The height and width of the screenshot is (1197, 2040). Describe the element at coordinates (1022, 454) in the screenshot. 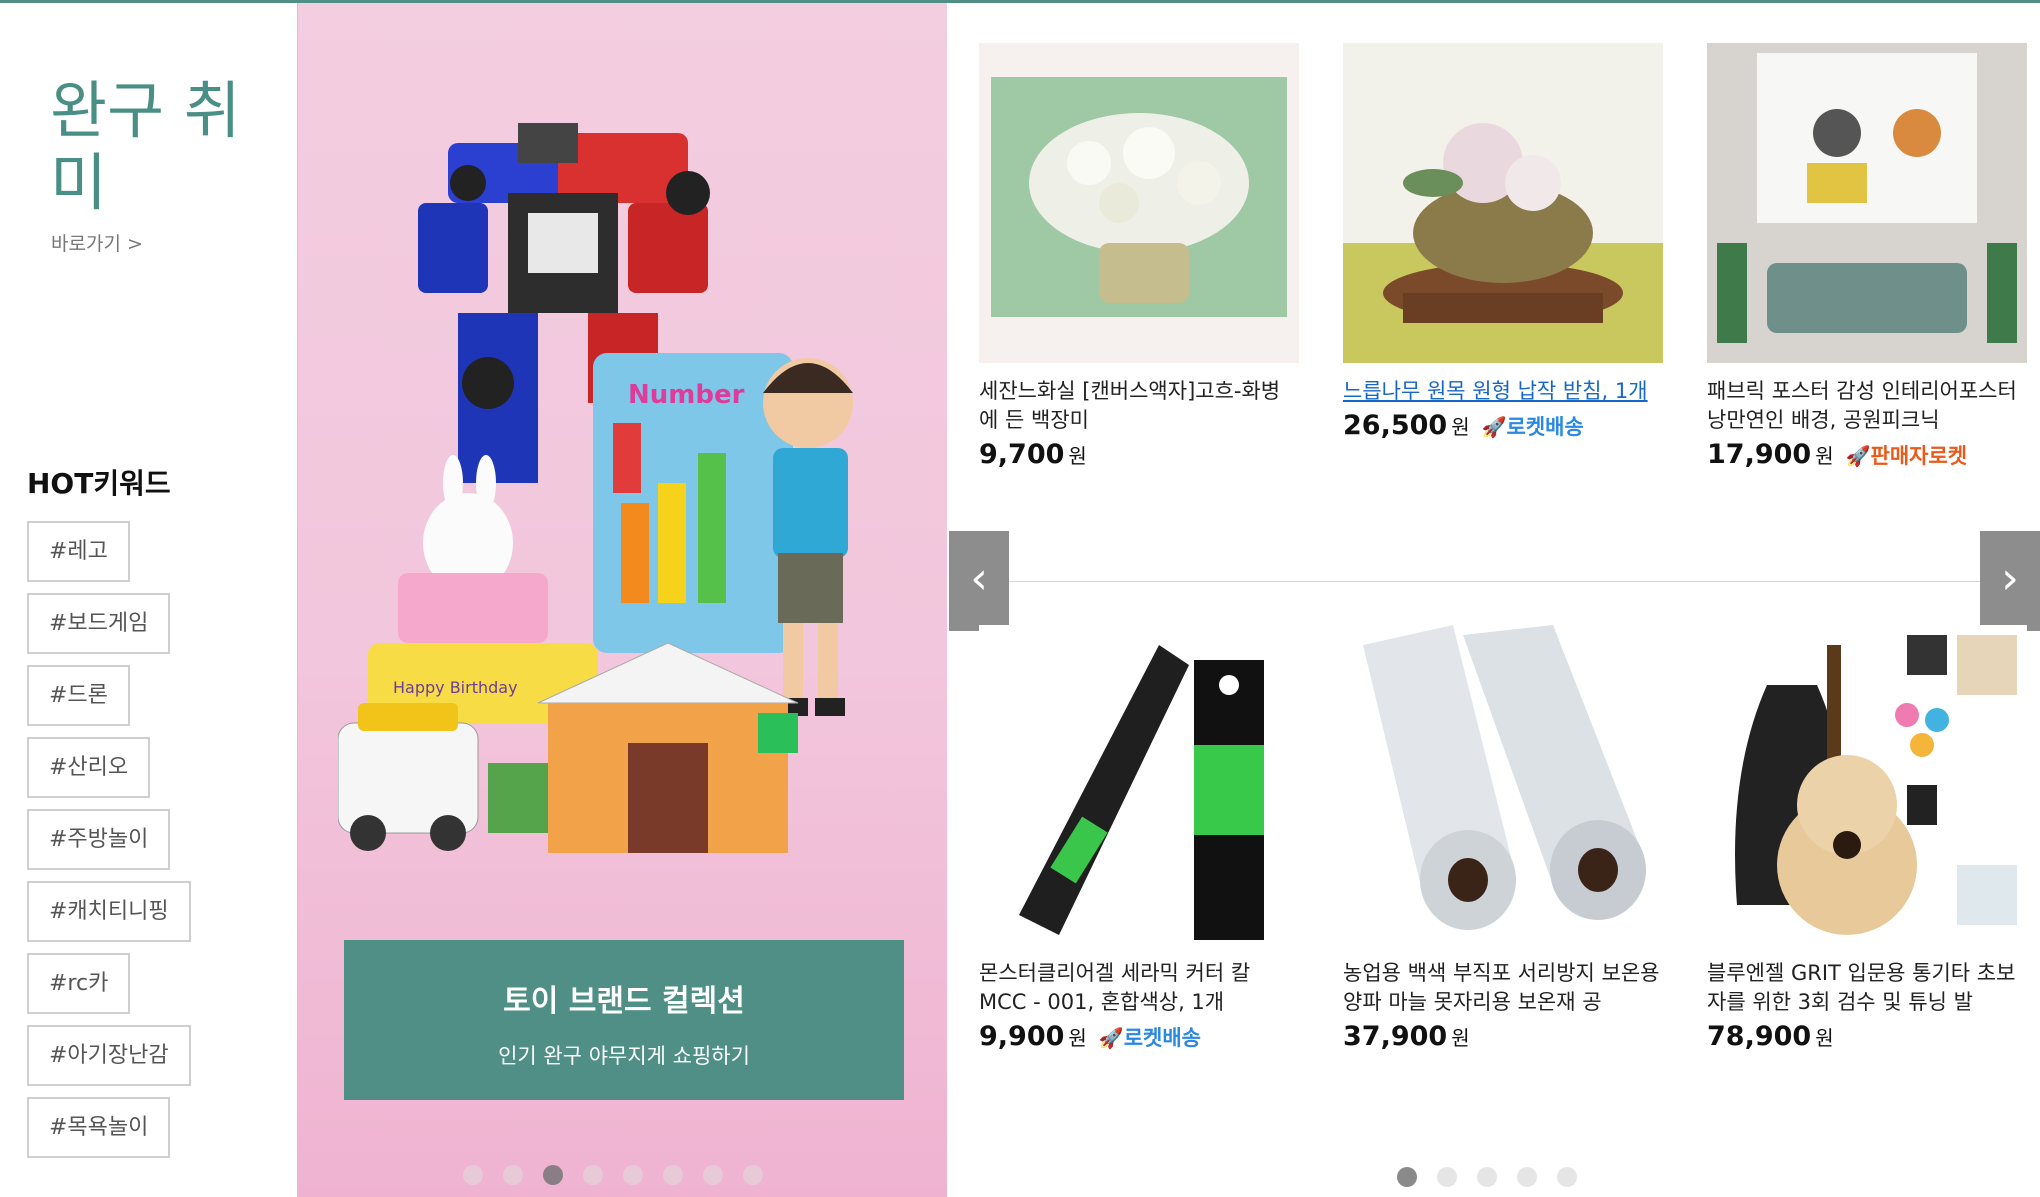

I see `product-price: 9,700` at that location.